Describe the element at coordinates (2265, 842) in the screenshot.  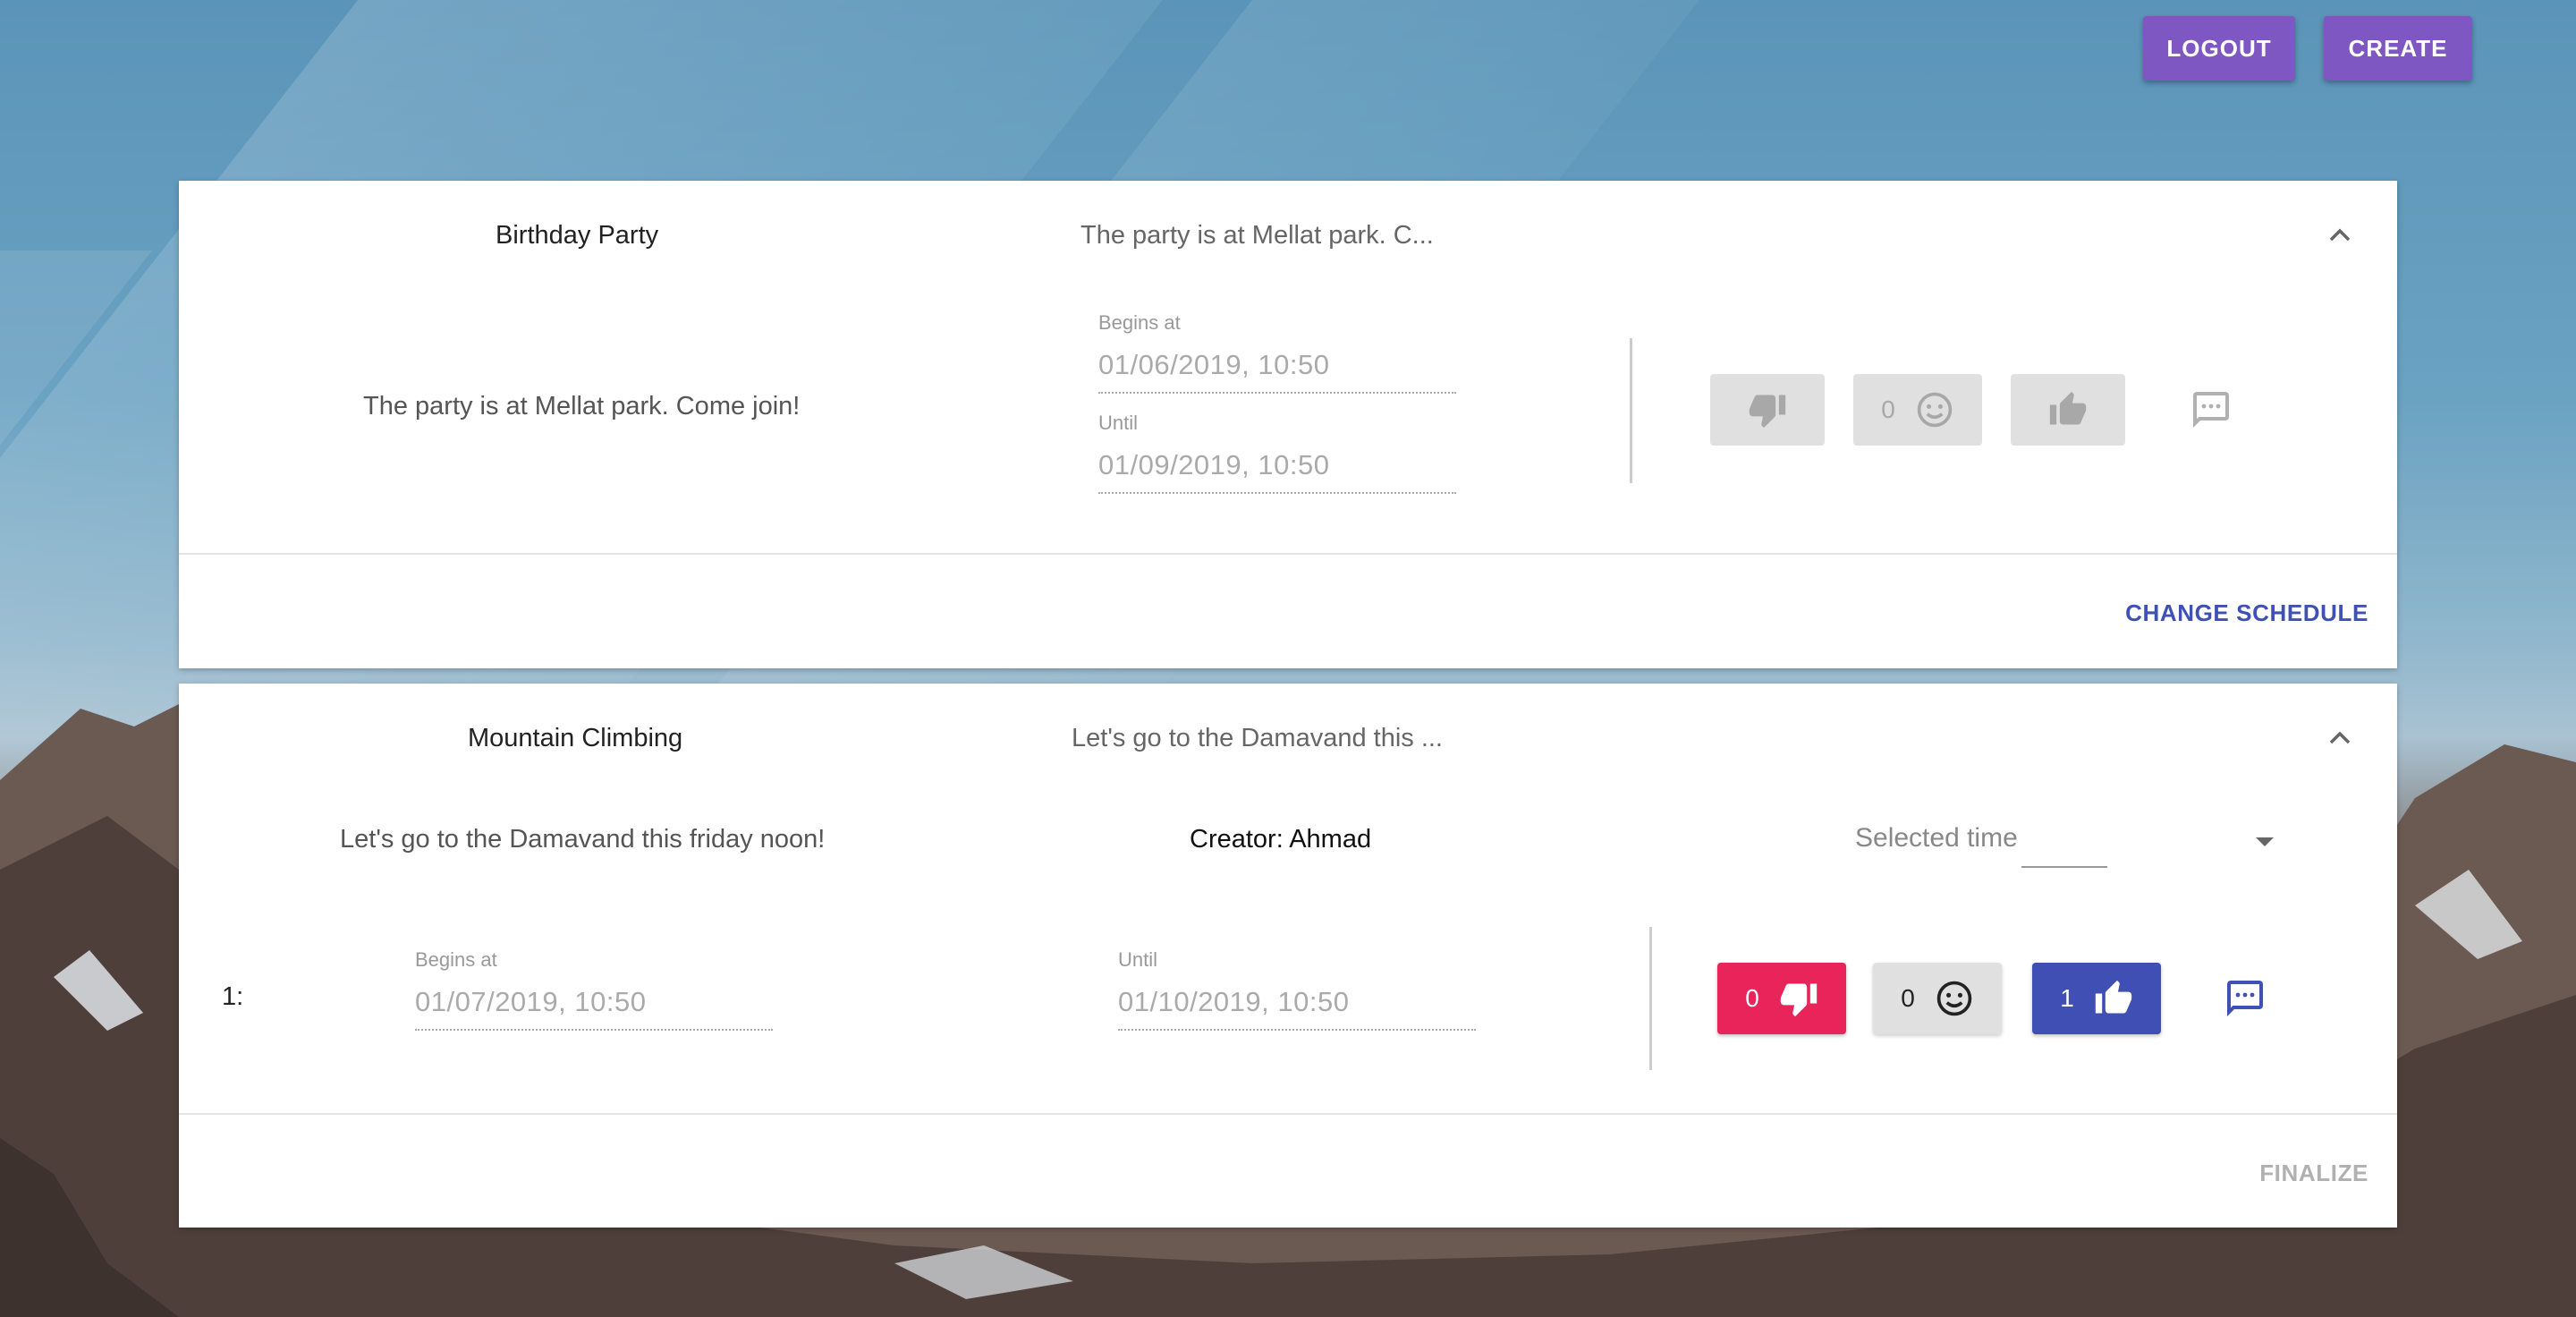
I see `dropdown-arrow-icon` at that location.